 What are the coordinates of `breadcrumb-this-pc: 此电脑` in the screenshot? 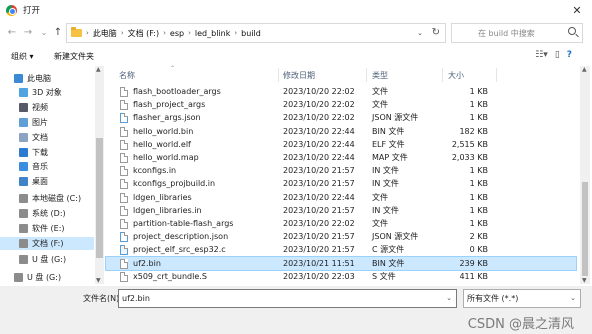 It's located at (105, 33).